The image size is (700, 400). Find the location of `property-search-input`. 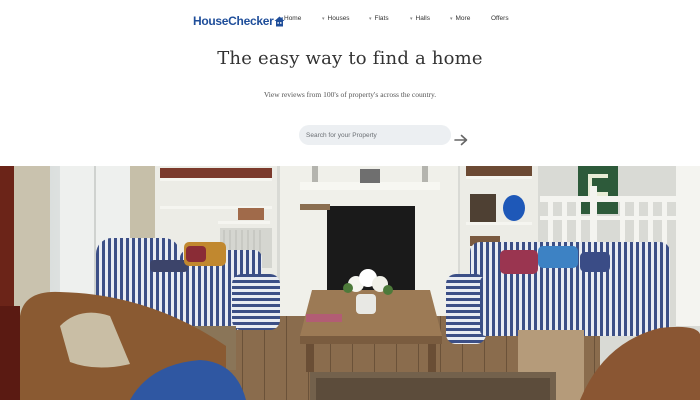

property-search-input is located at coordinates (375, 135).